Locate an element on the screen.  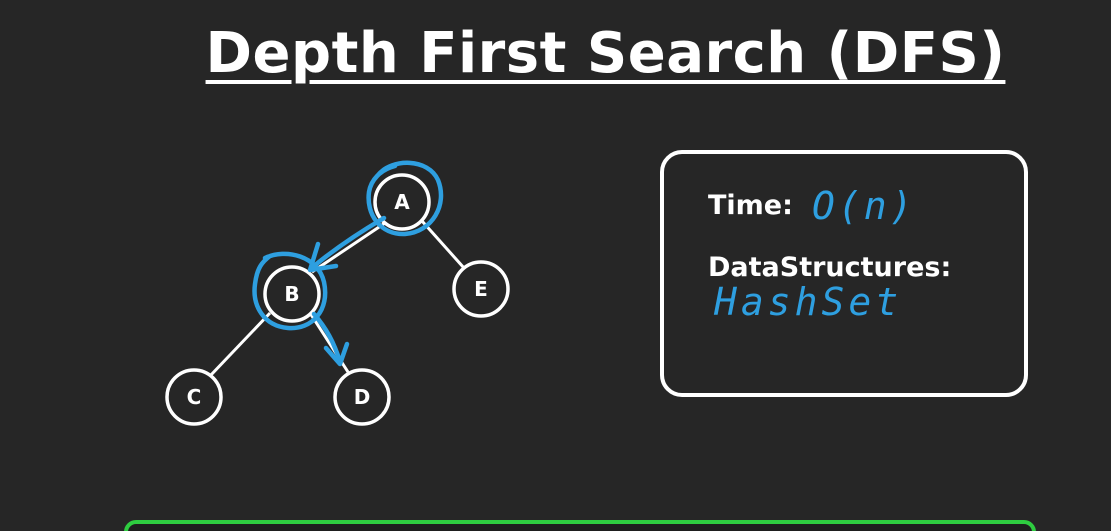
node-e: E is located at coordinates (481, 289).